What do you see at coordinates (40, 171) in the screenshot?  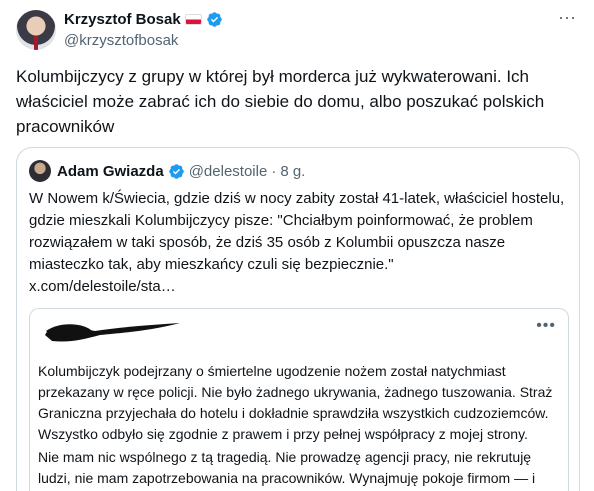 I see `quote-avatar` at bounding box center [40, 171].